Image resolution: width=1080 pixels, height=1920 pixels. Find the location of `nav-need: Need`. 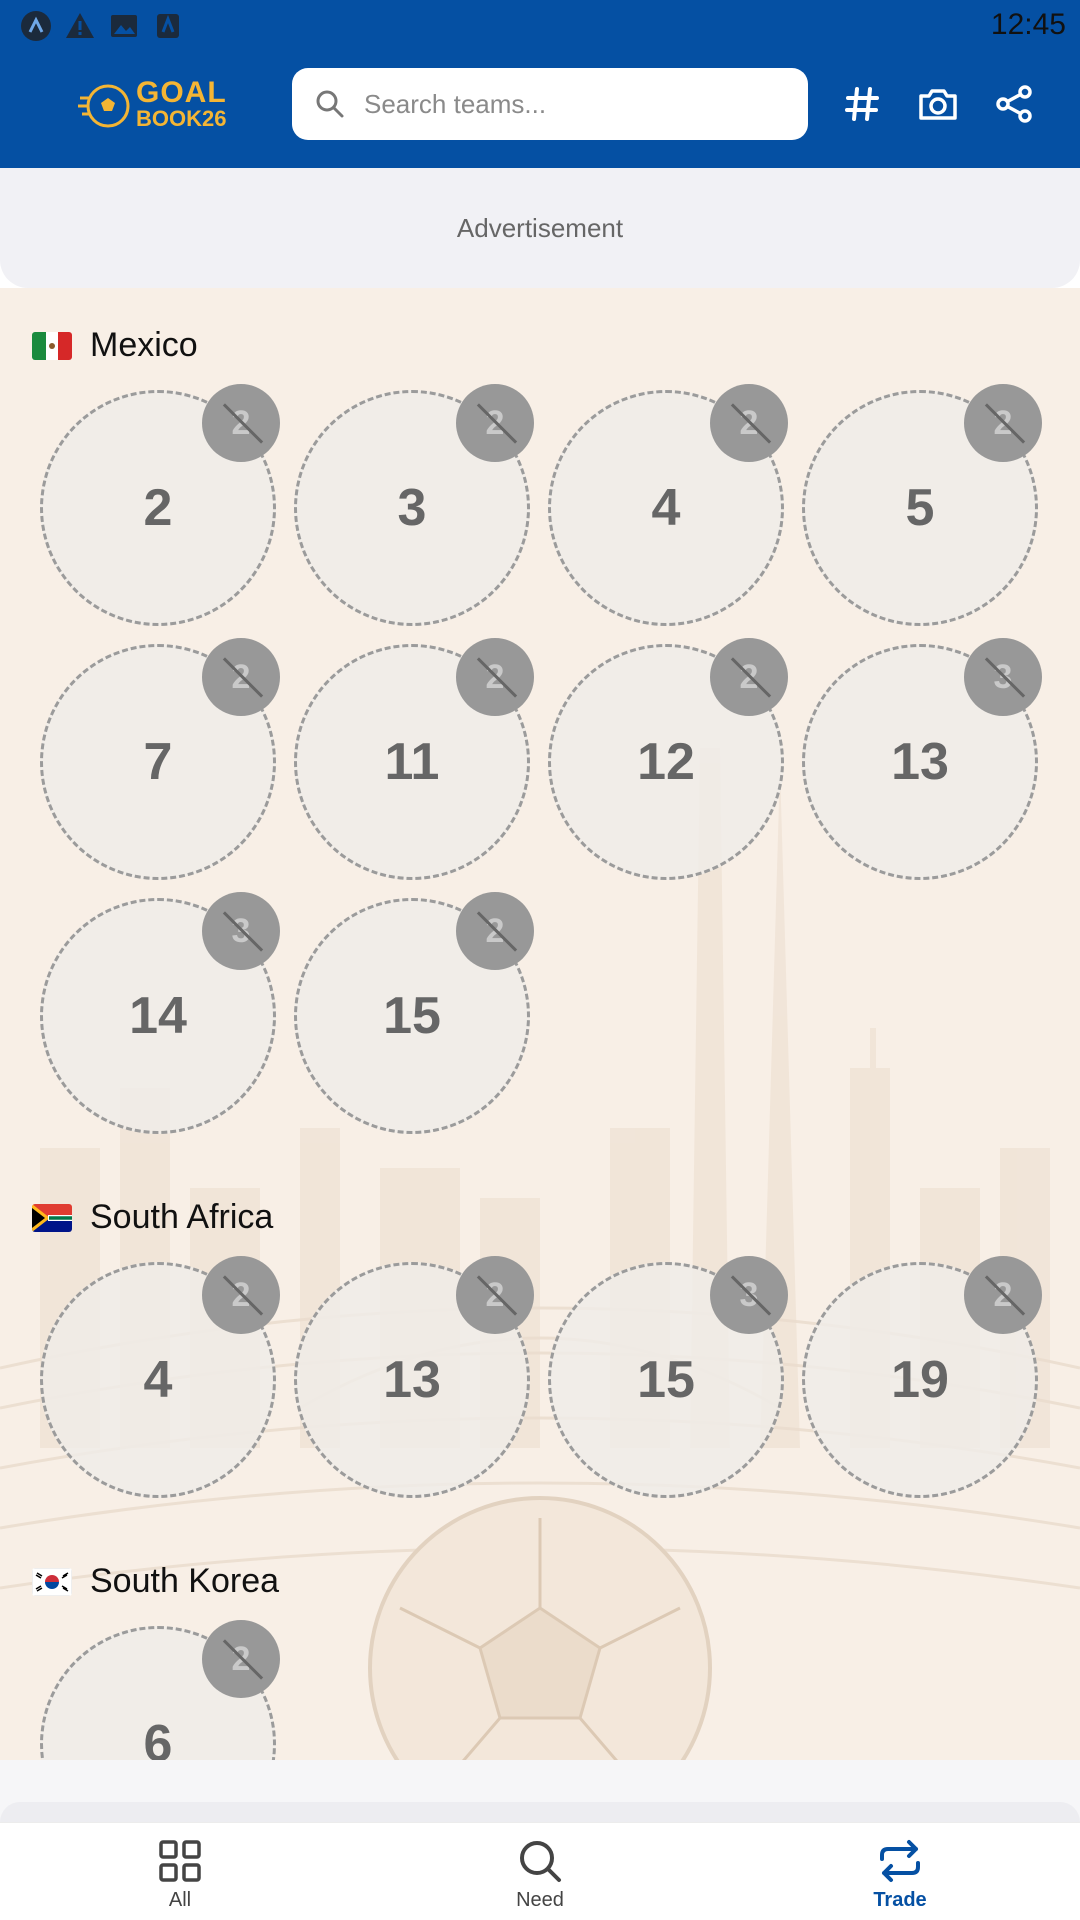

nav-need: Need is located at coordinates (540, 1874).